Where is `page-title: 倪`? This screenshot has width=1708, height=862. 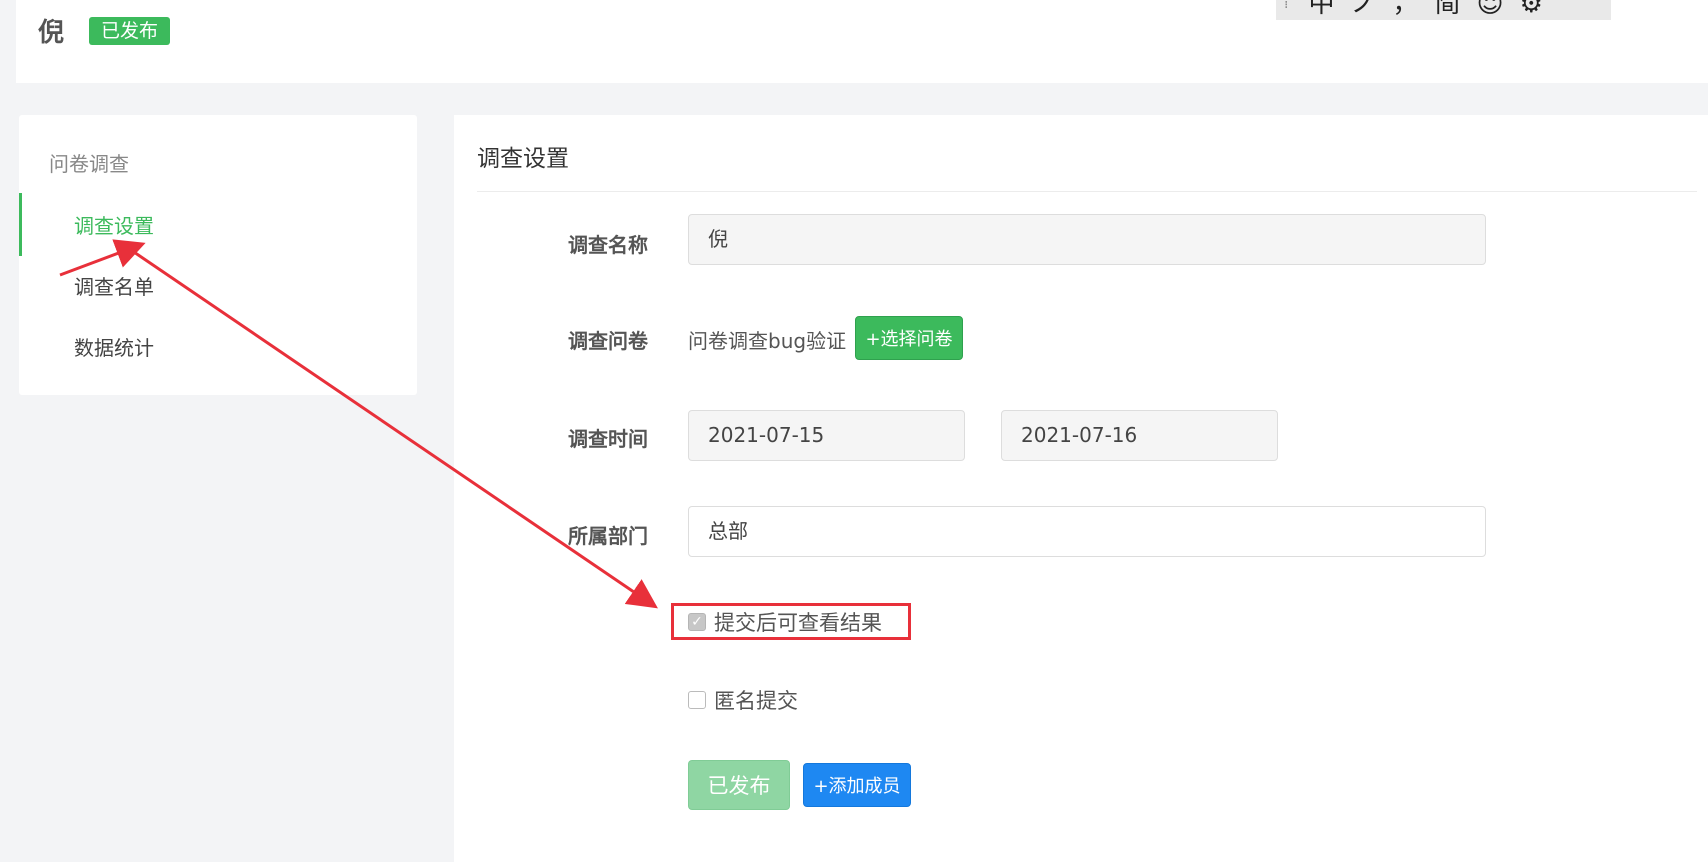
page-title: 倪 is located at coordinates (51, 33).